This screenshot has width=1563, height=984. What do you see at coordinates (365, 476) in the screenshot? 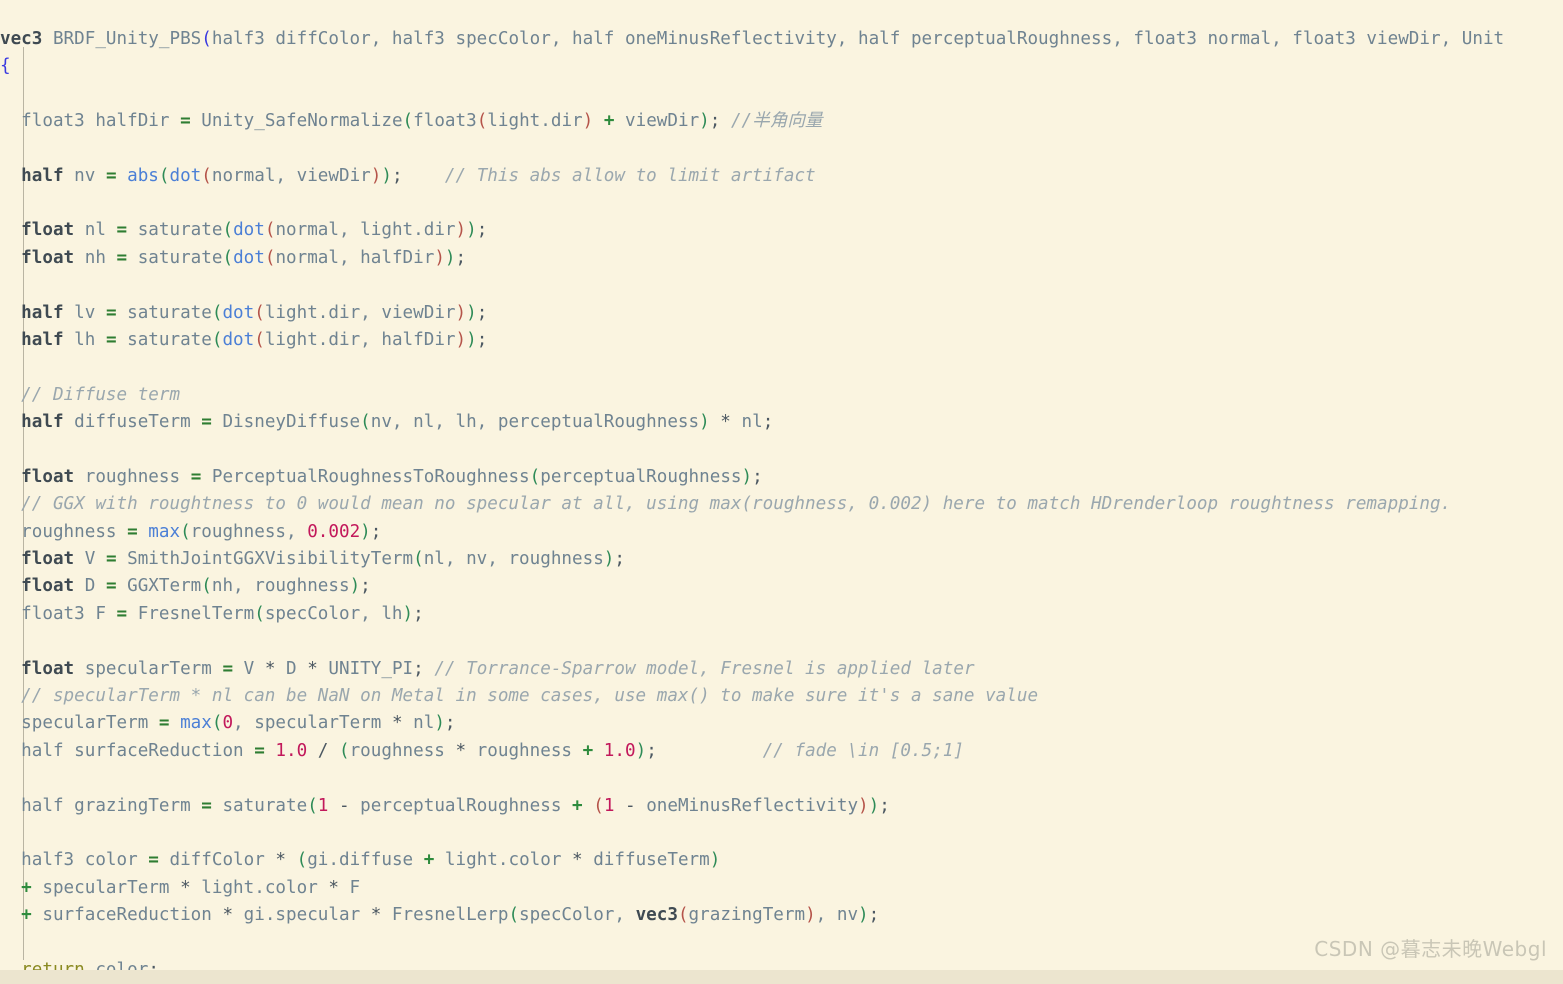
I see `token-call-prtr: PerceptualRoughnessToRoughness` at bounding box center [365, 476].